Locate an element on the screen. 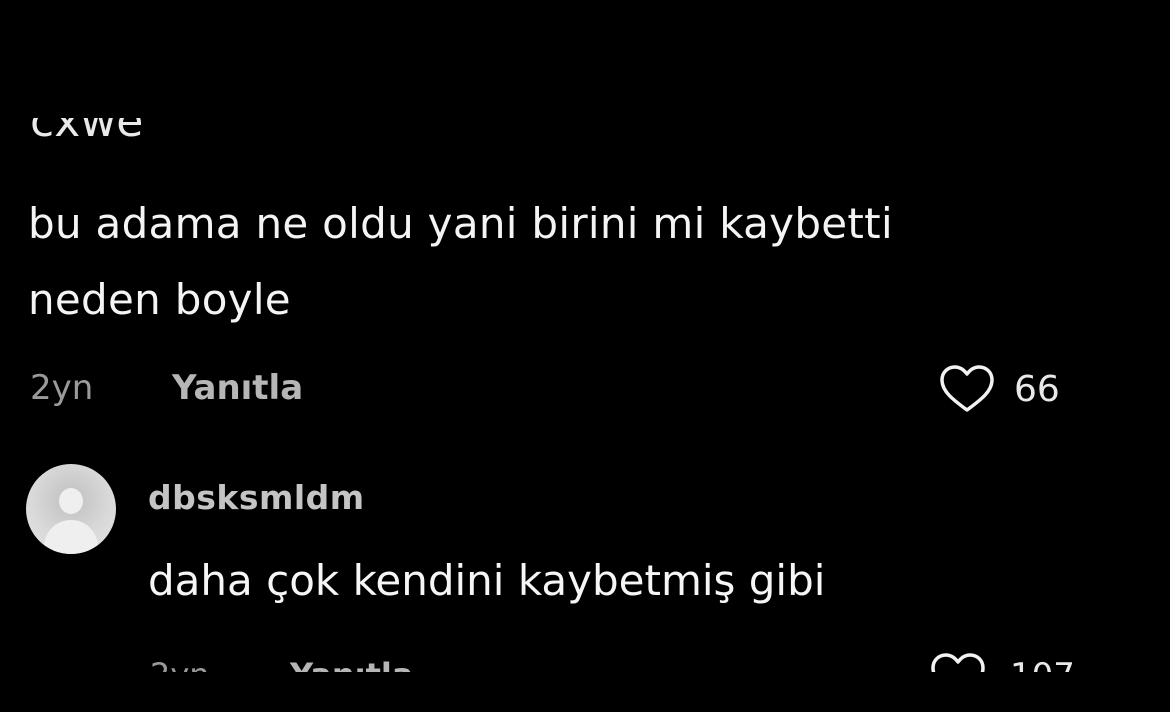 This screenshot has width=1170, height=712. comment-meta-row: 2yn Yanıtla 66 is located at coordinates (560, 389).